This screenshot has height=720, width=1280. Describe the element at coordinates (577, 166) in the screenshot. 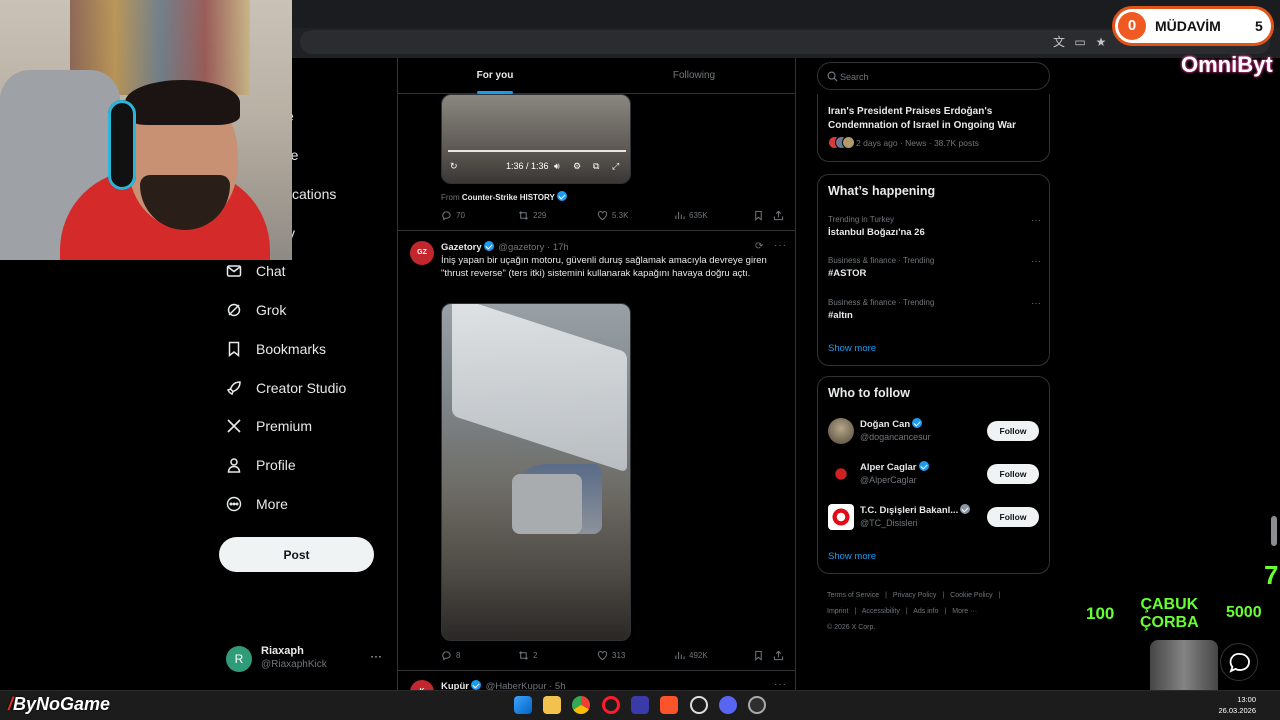

I see `settings-icon: ⚙` at that location.